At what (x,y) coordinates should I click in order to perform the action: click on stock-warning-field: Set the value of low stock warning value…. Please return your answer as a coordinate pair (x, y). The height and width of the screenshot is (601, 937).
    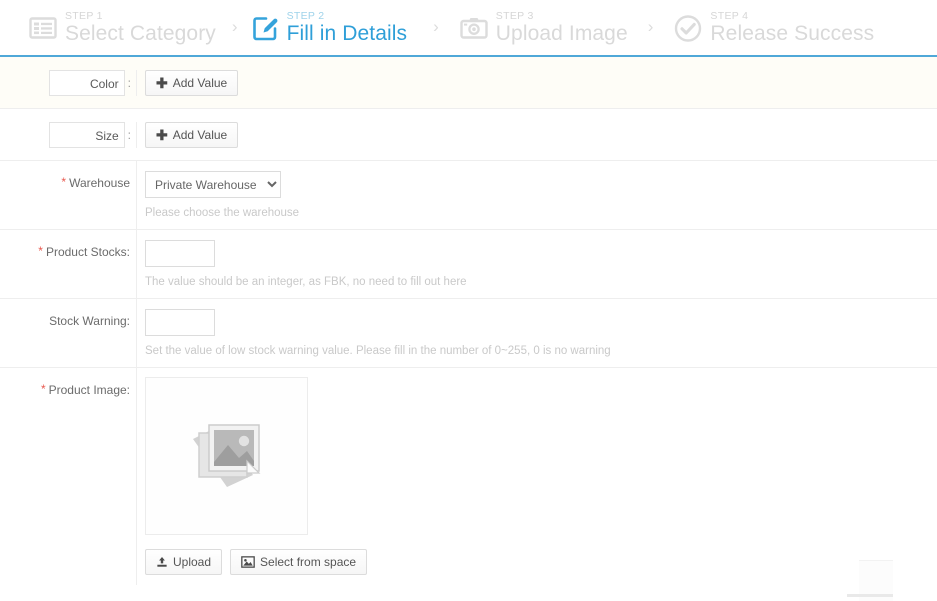
    Looking at the image, I should click on (537, 333).